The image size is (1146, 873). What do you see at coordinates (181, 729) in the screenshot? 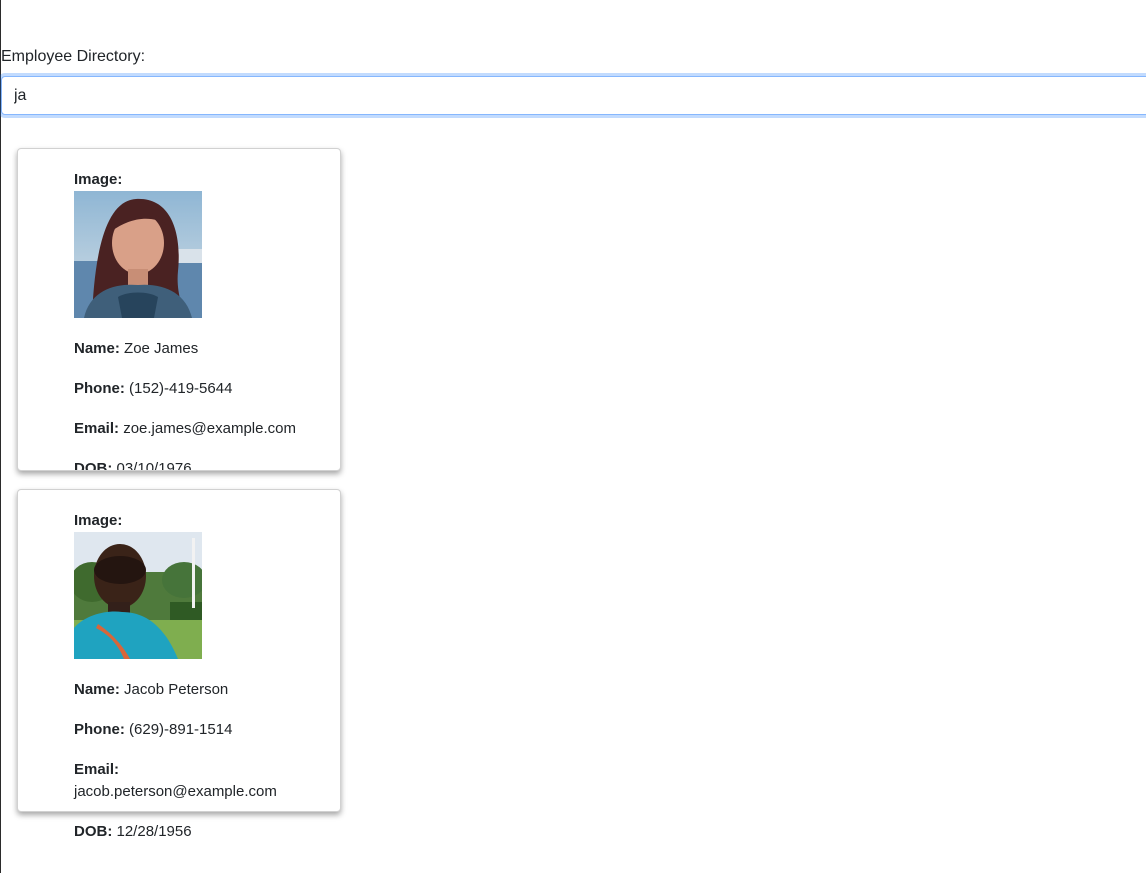
I see `phone-value: (629)-891-1514` at bounding box center [181, 729].